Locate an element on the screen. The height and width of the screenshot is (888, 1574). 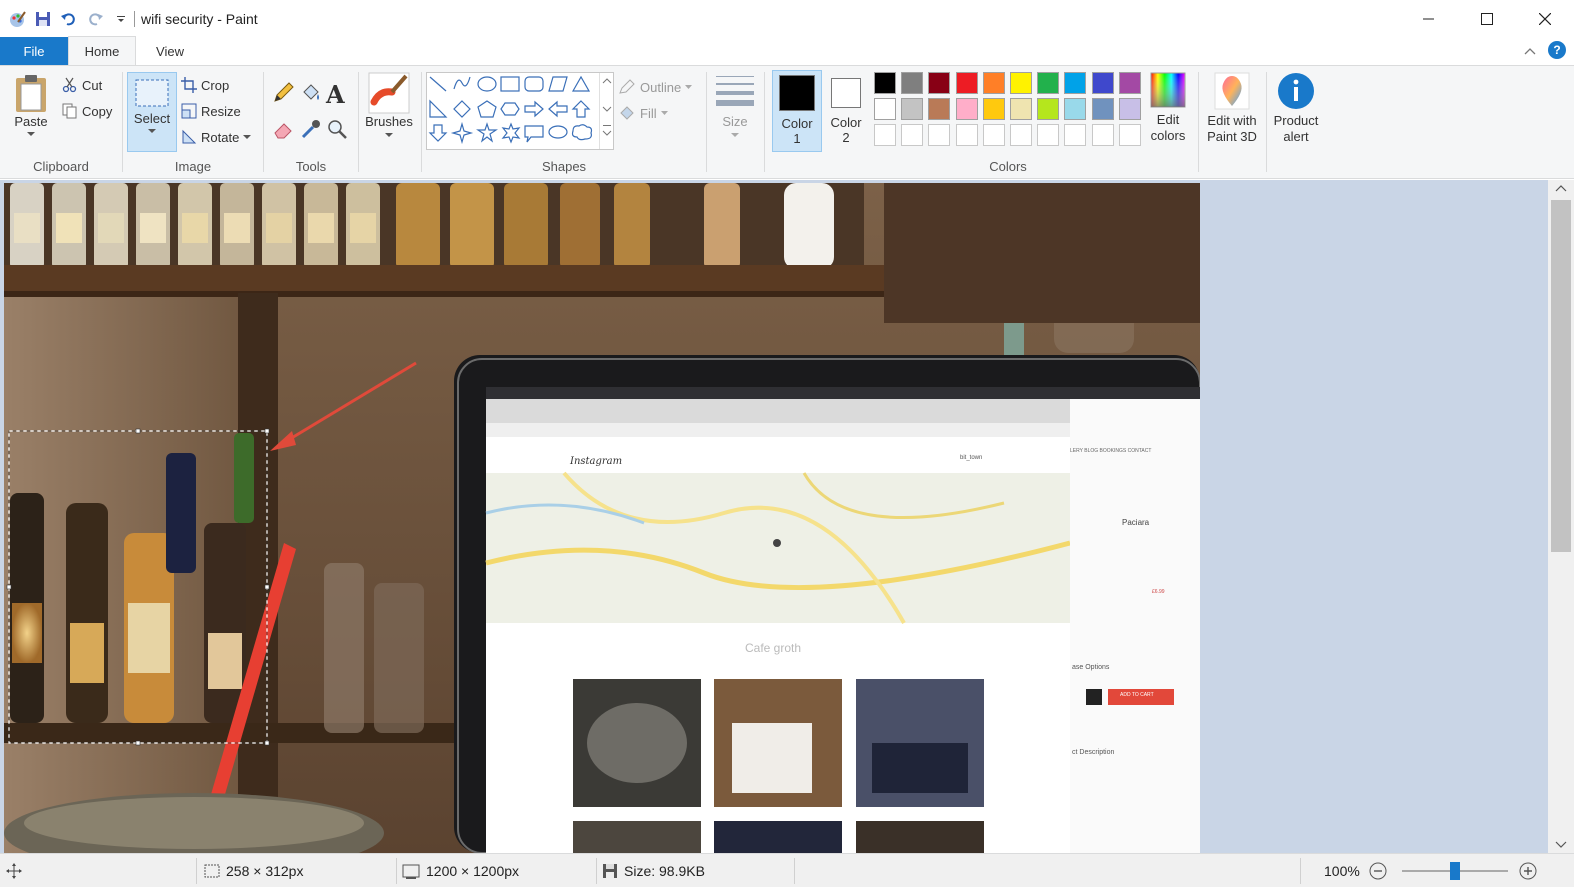
zoom-slider is located at coordinates (1455, 871).